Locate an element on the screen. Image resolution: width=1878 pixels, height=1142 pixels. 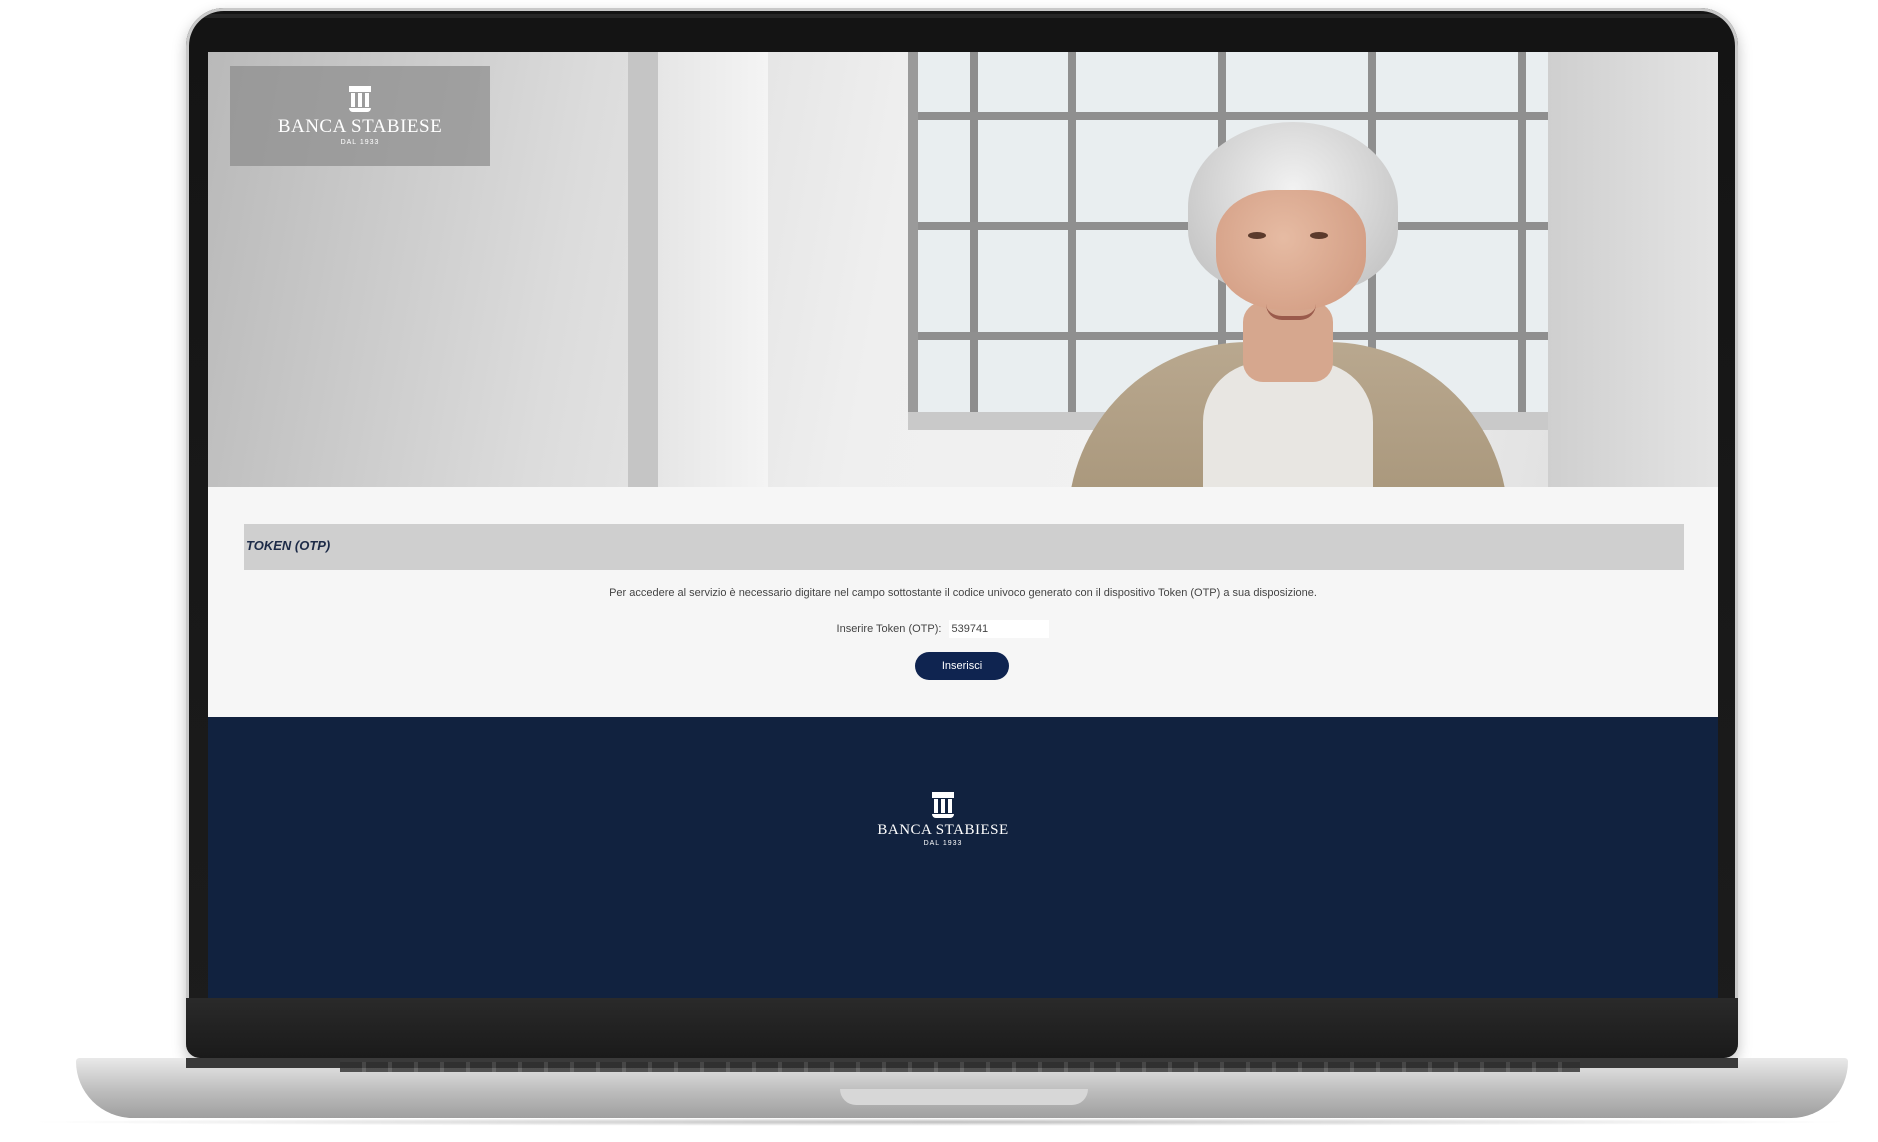
logo-since: DAL 1933 is located at coordinates (360, 142).